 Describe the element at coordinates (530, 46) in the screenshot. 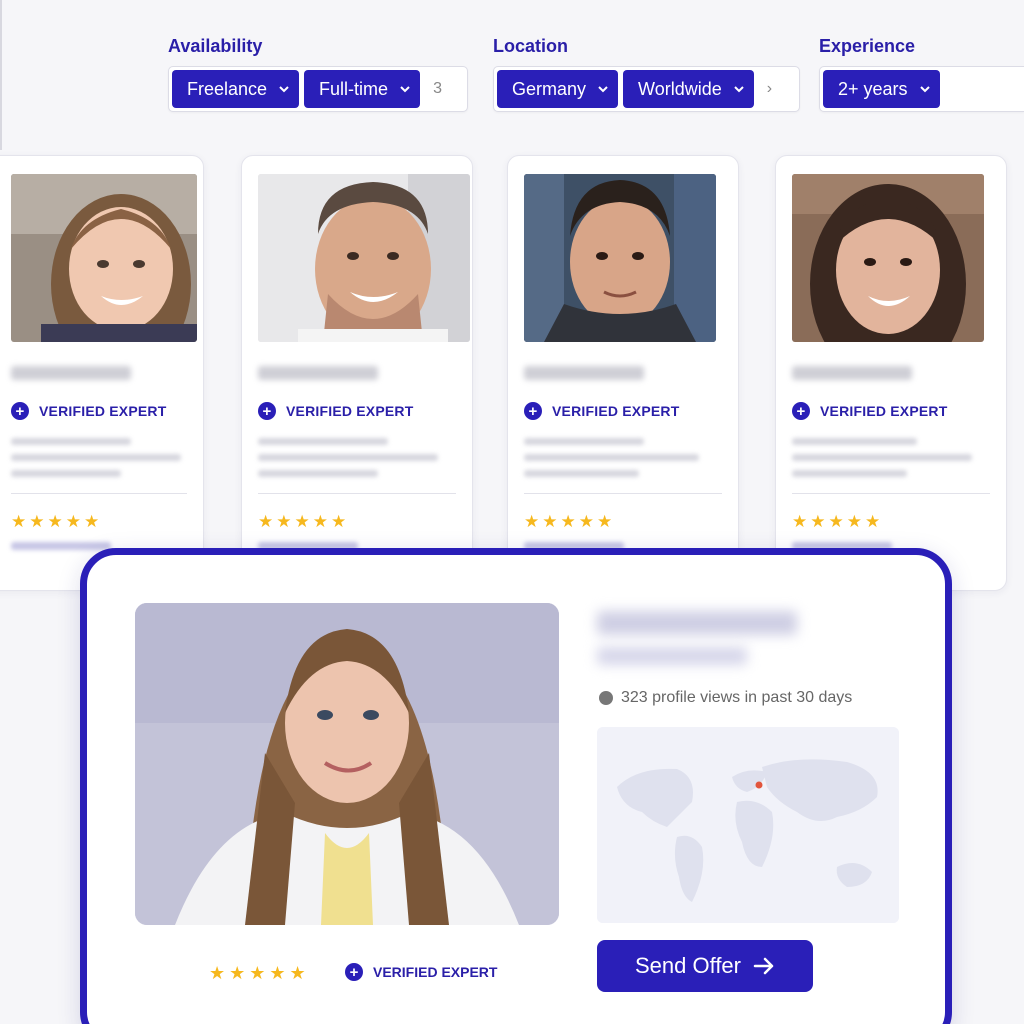

I see `filter-label: Location` at that location.